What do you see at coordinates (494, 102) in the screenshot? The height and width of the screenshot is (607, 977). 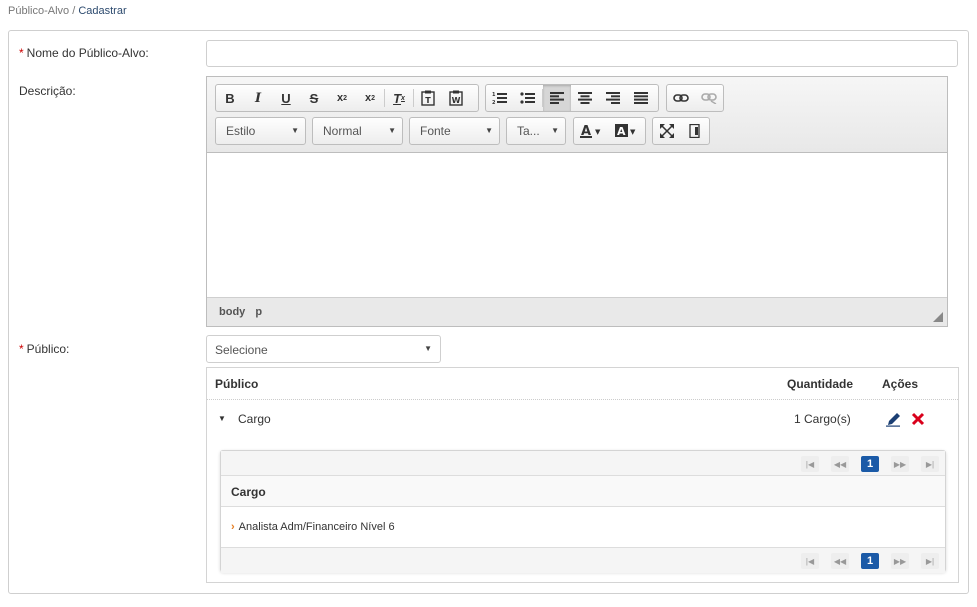 I see `svg-text: 2` at bounding box center [494, 102].